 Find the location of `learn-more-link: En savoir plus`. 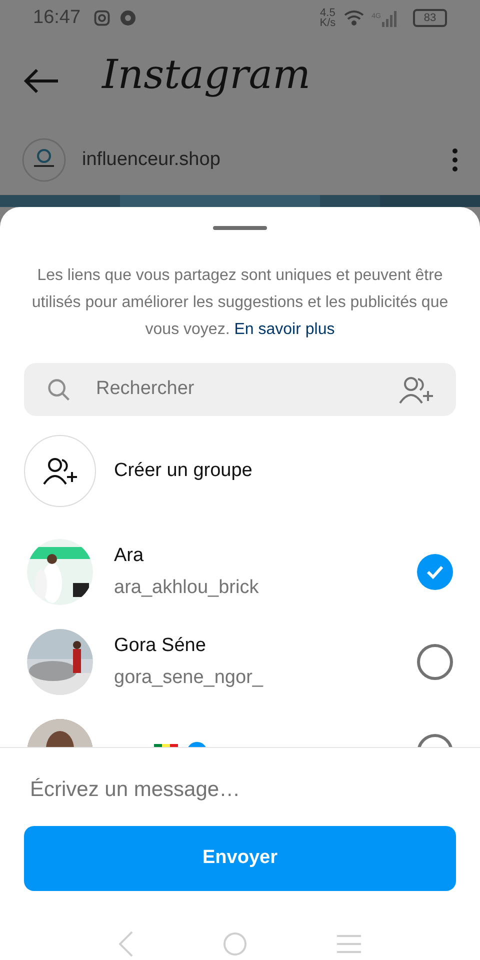

learn-more-link: En savoir plus is located at coordinates (284, 329).